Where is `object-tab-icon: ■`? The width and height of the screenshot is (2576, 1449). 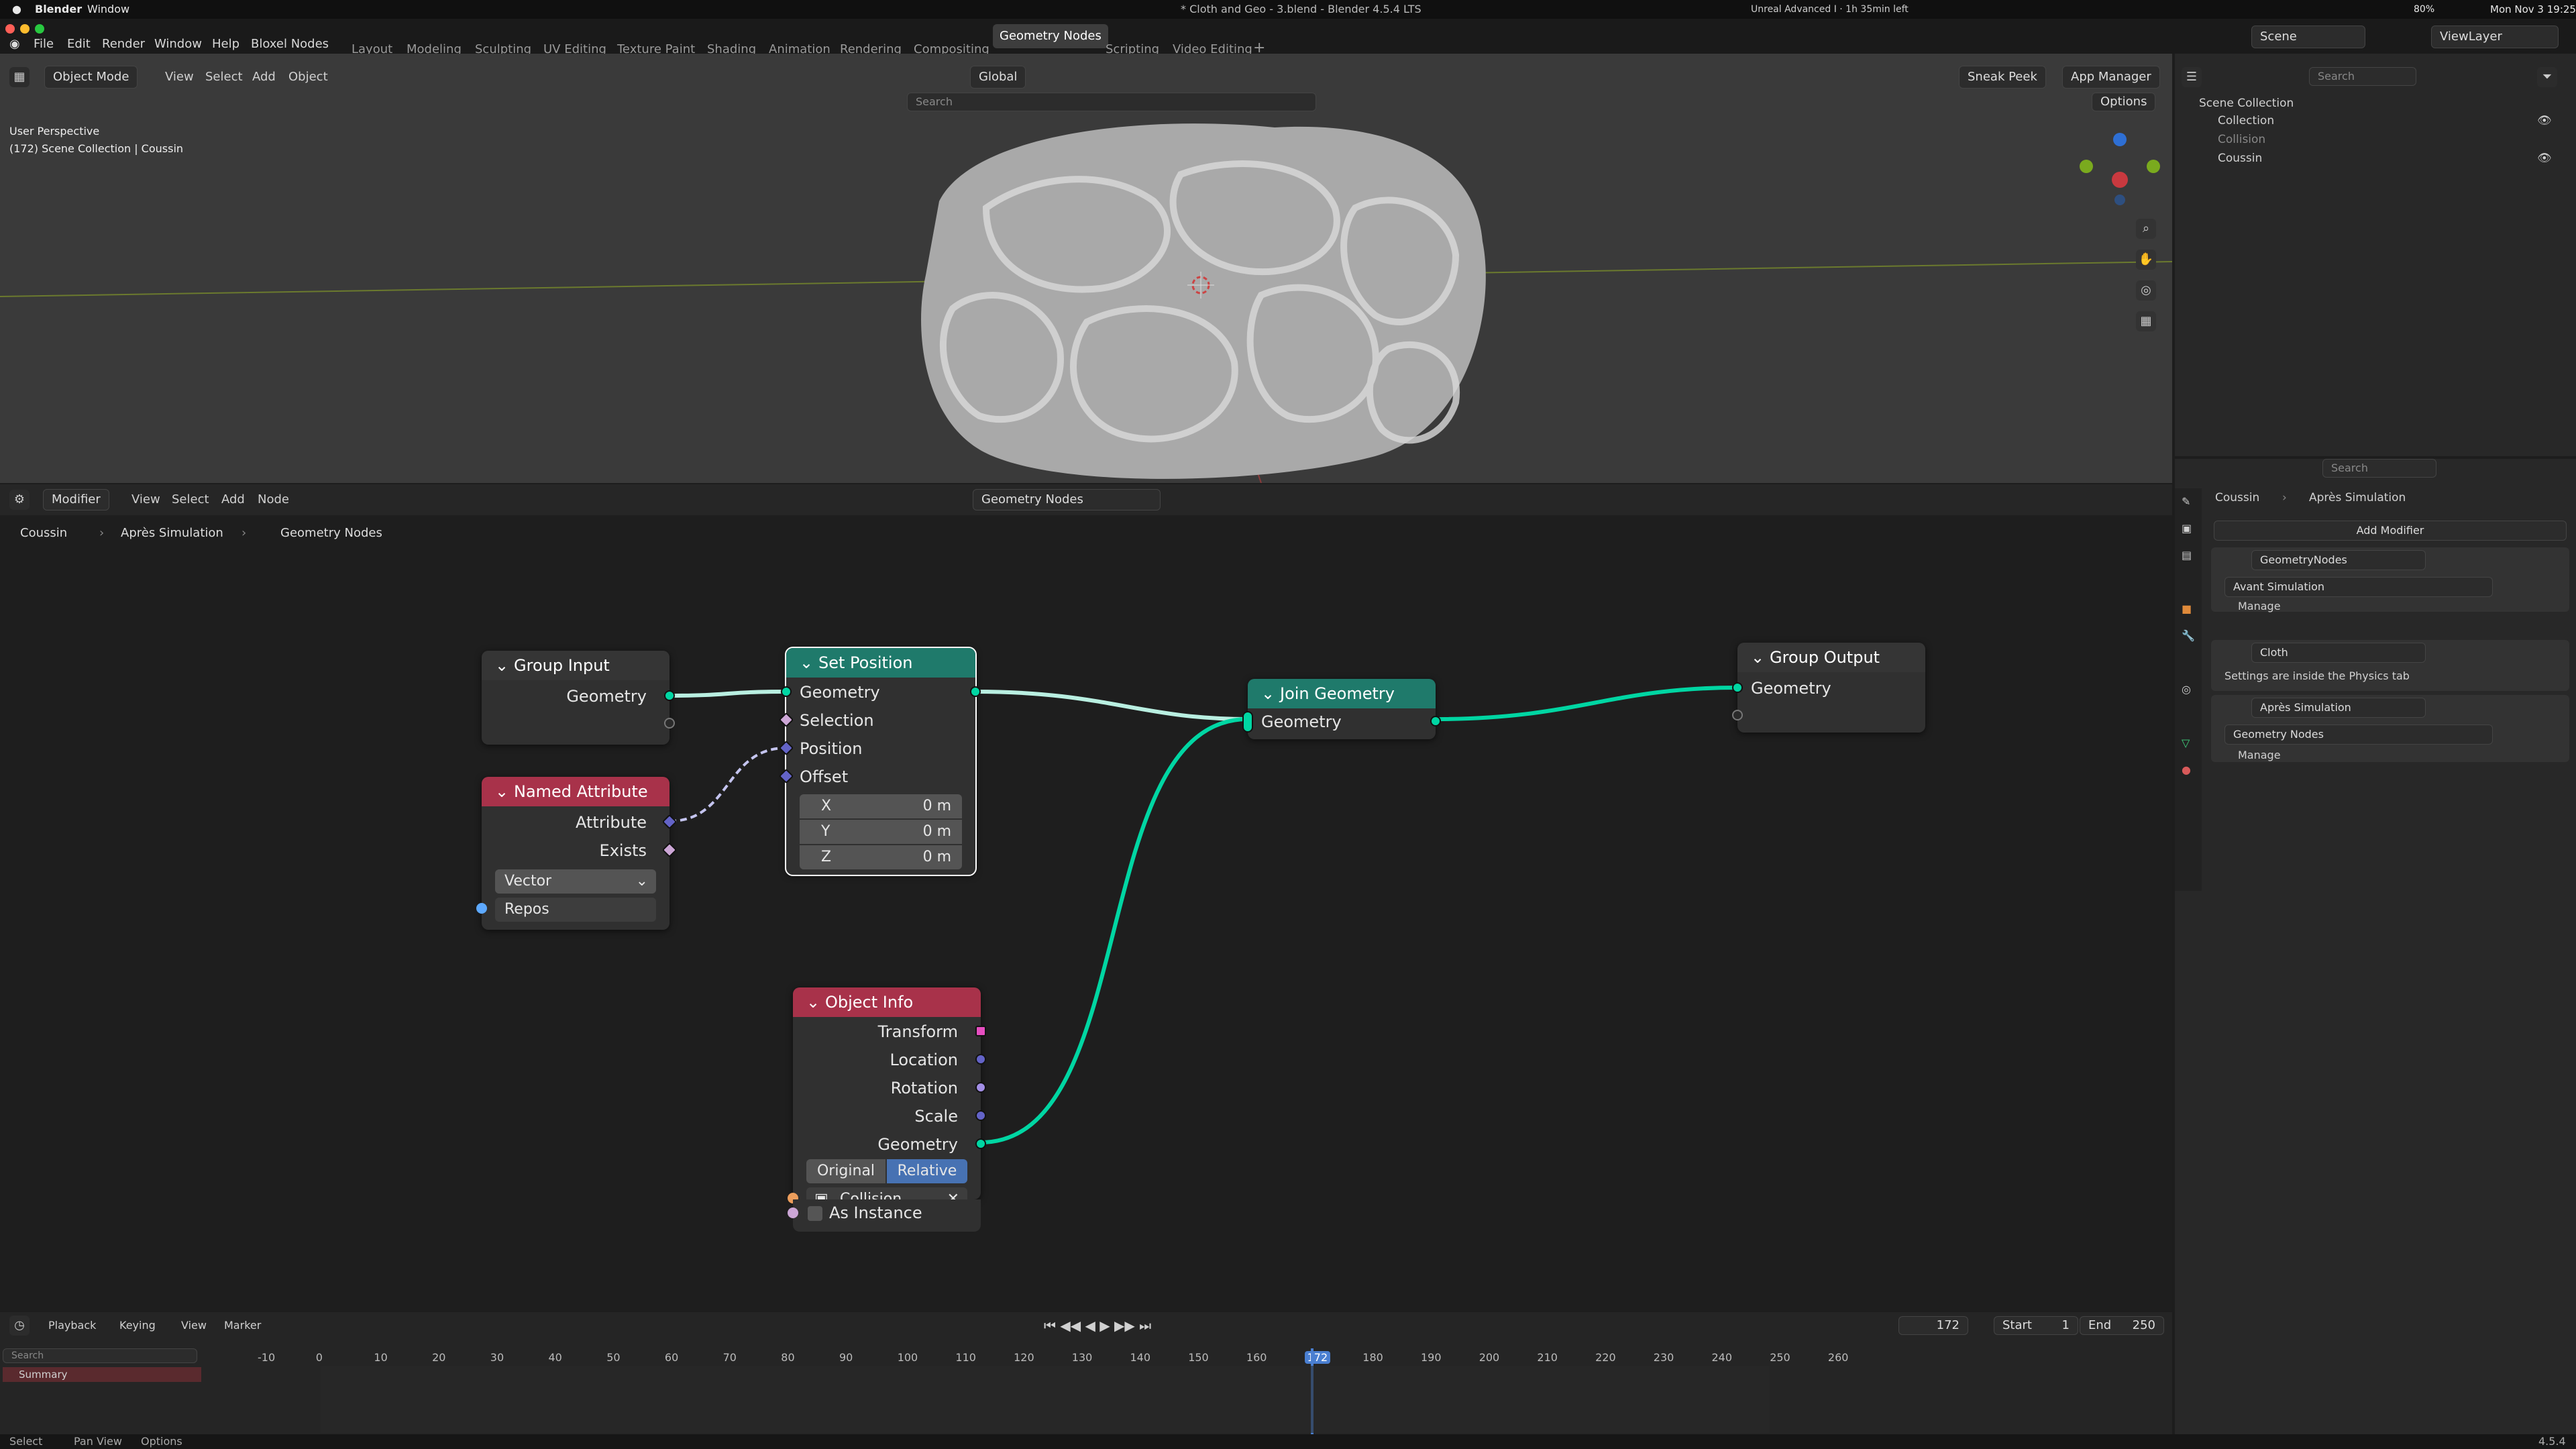 object-tab-icon: ■ is located at coordinates (2187, 608).